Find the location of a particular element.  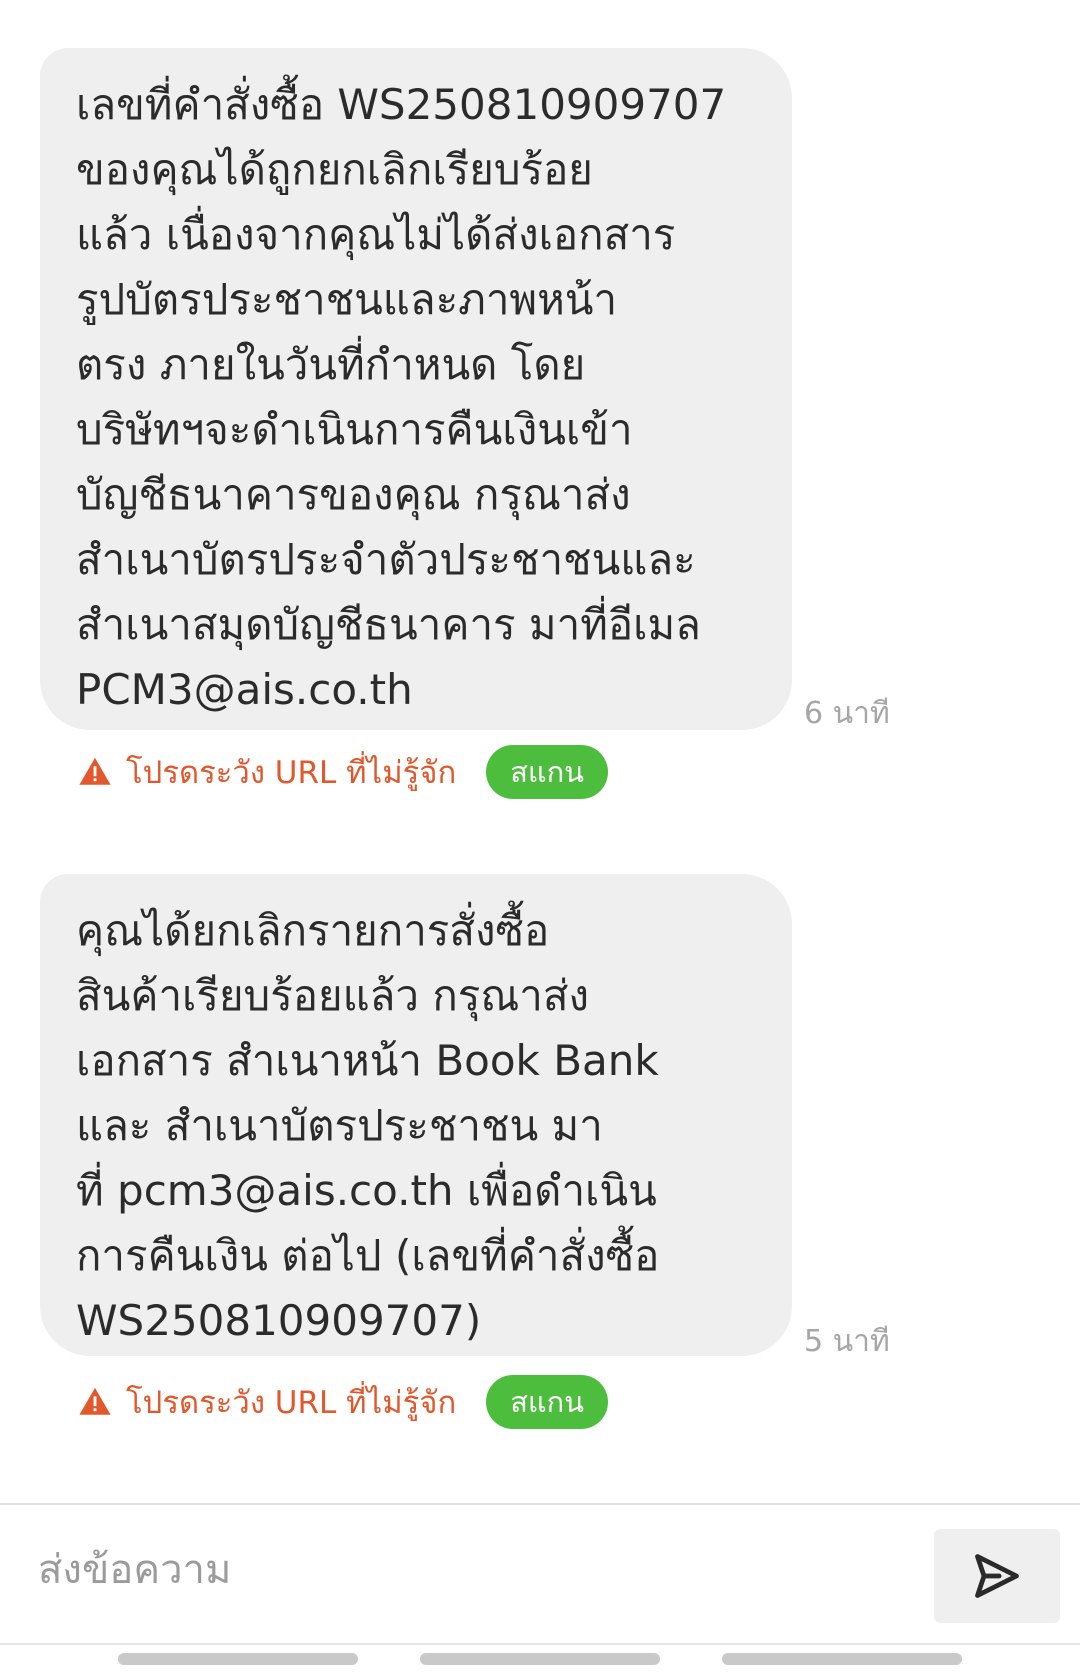

message-timestamp: 6 นาที is located at coordinates (847, 713).